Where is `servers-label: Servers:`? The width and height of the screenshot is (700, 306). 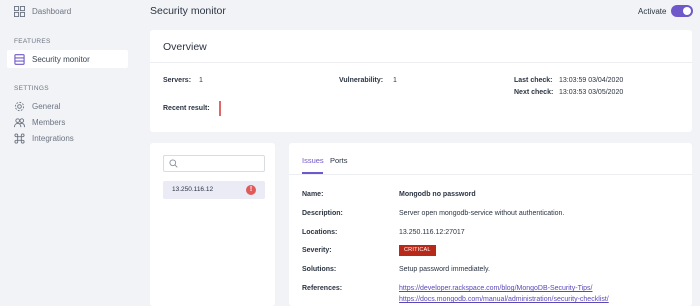
servers-label: Servers: is located at coordinates (177, 80).